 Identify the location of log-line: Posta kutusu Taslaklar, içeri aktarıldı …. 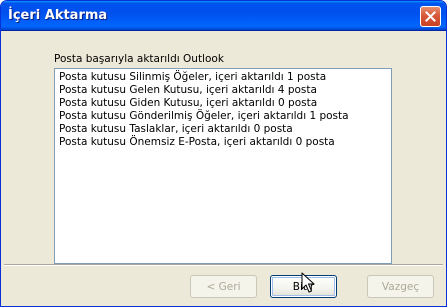
(176, 129).